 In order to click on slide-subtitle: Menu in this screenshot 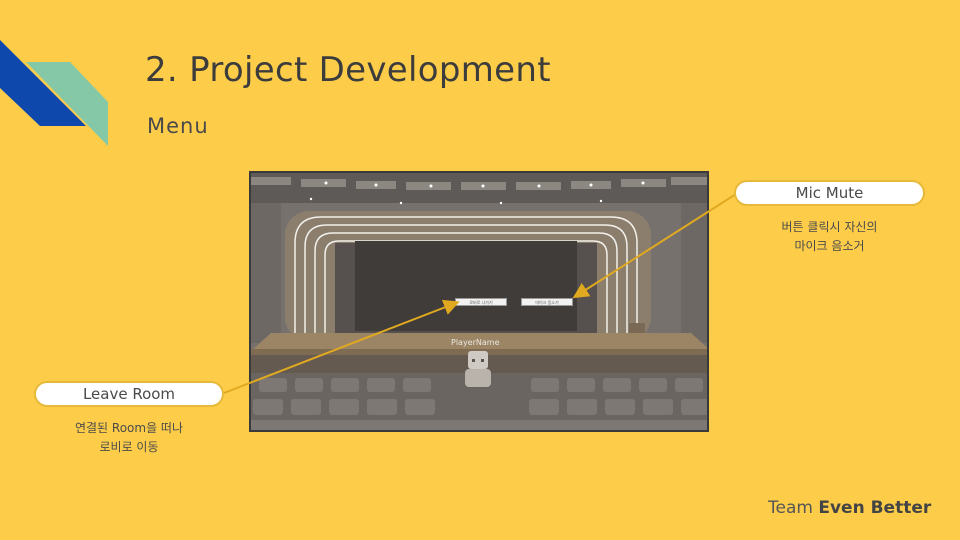, I will do `click(178, 126)`.